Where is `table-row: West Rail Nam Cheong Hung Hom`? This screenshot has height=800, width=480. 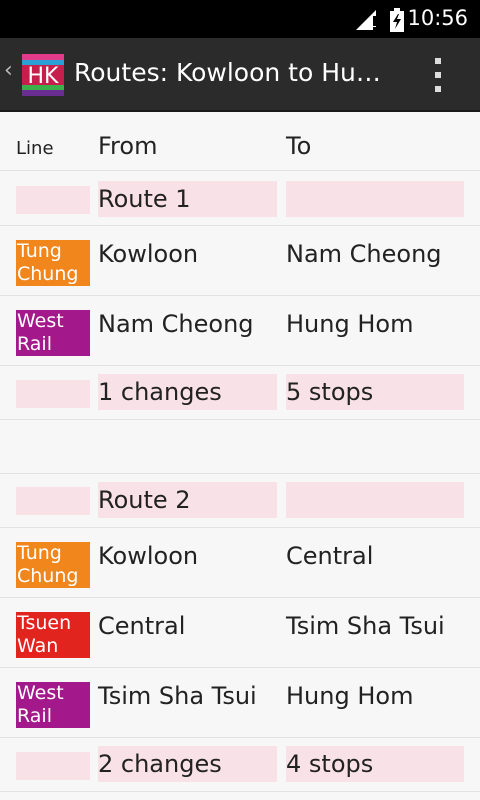 table-row: West Rail Nam Cheong Hung Hom is located at coordinates (240, 331).